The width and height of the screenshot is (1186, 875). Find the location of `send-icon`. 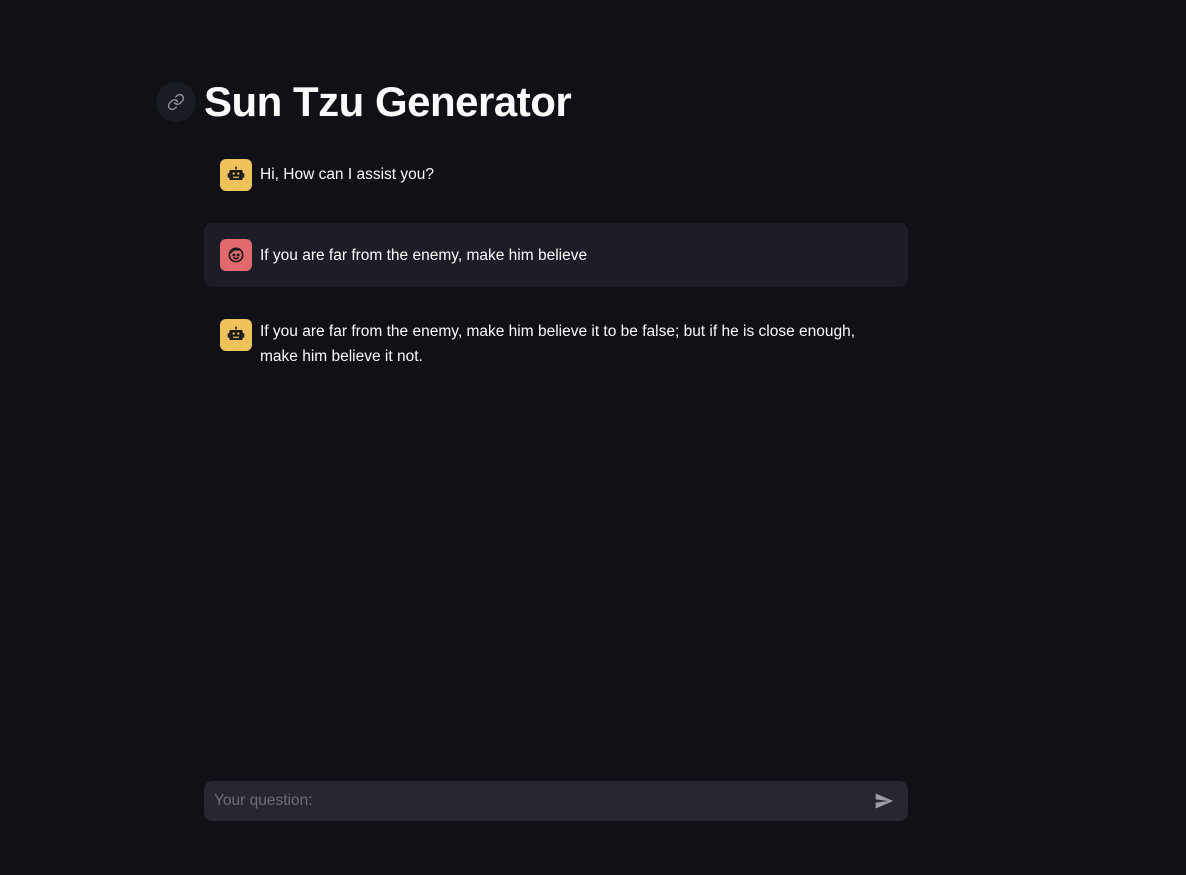

send-icon is located at coordinates (884, 801).